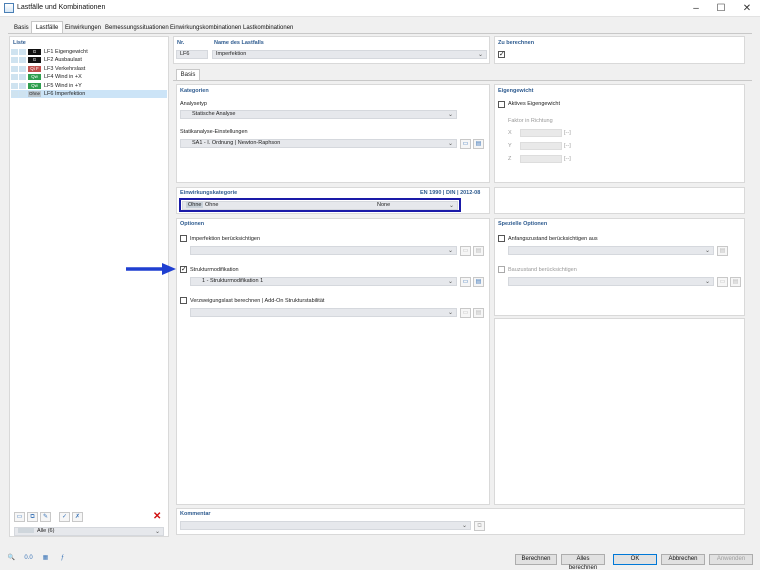 This screenshot has height=570, width=760. What do you see at coordinates (194, 91) in the screenshot?
I see `kategorien-title: Kategorien` at bounding box center [194, 91].